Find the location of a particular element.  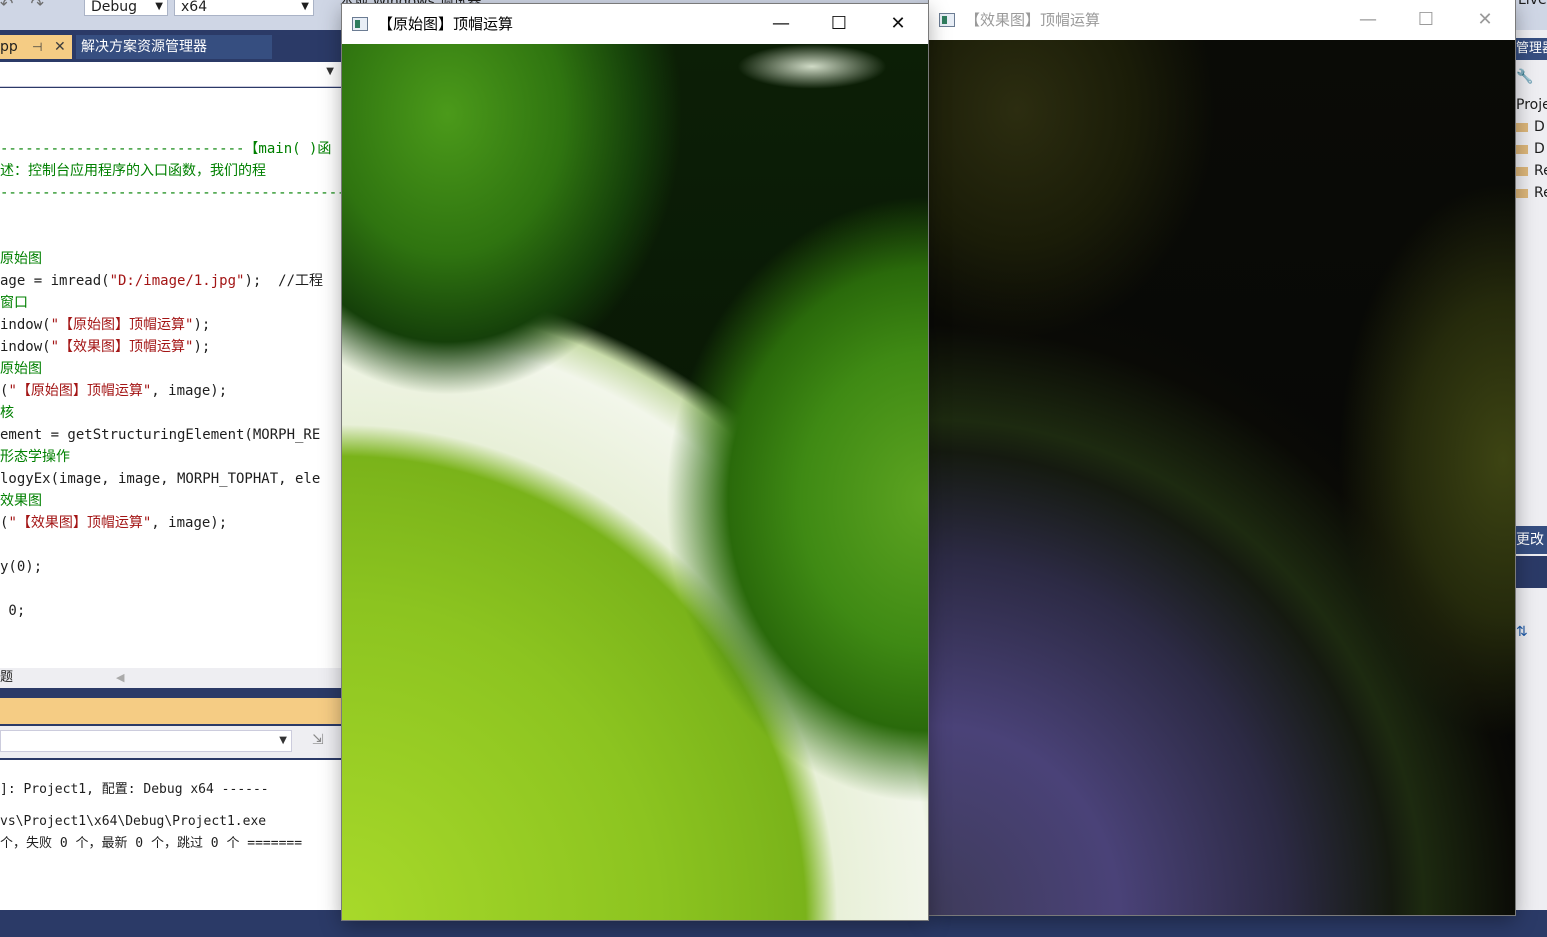

editor-navigation-bar: ▼ is located at coordinates (171, 74).